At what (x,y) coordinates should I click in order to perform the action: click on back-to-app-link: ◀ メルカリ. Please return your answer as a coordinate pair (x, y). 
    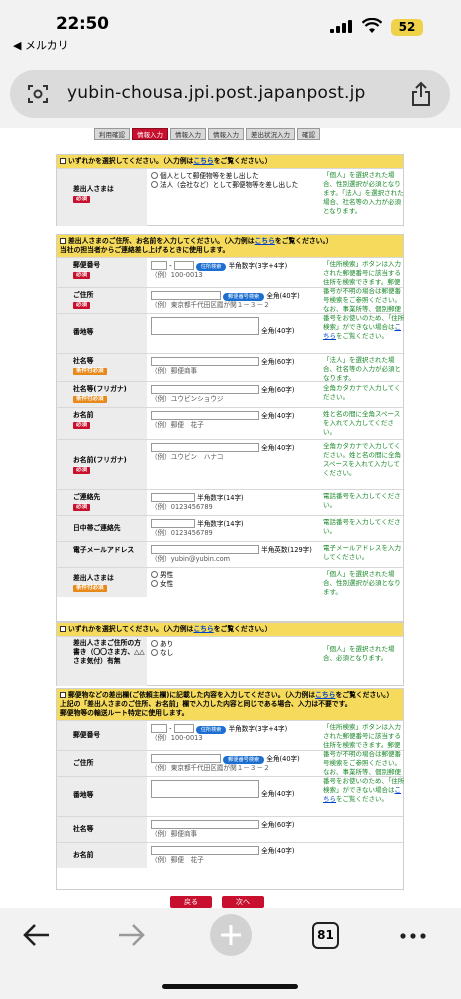
    Looking at the image, I should click on (41, 45).